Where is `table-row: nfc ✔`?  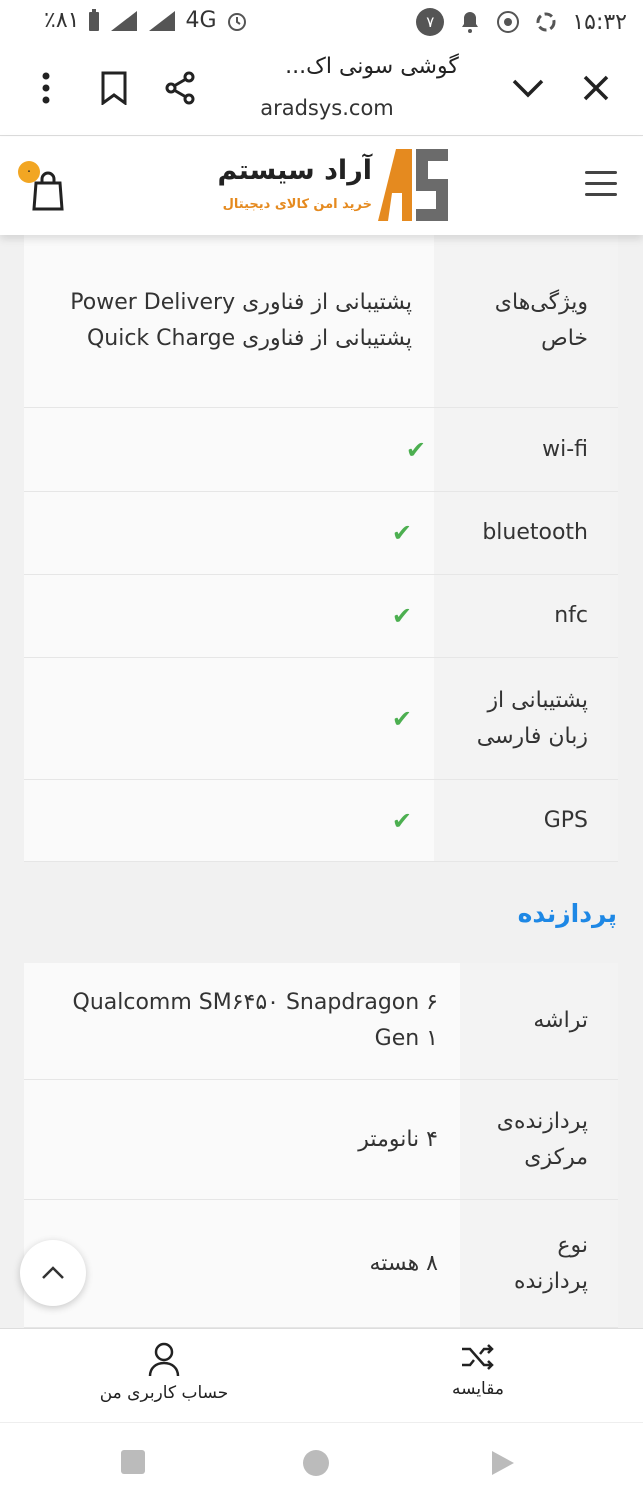 table-row: nfc ✔ is located at coordinates (321, 616).